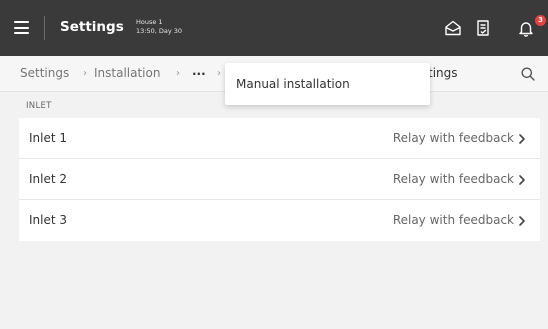  What do you see at coordinates (443, 73) in the screenshot?
I see `breadcrumb-item-current: tings` at bounding box center [443, 73].